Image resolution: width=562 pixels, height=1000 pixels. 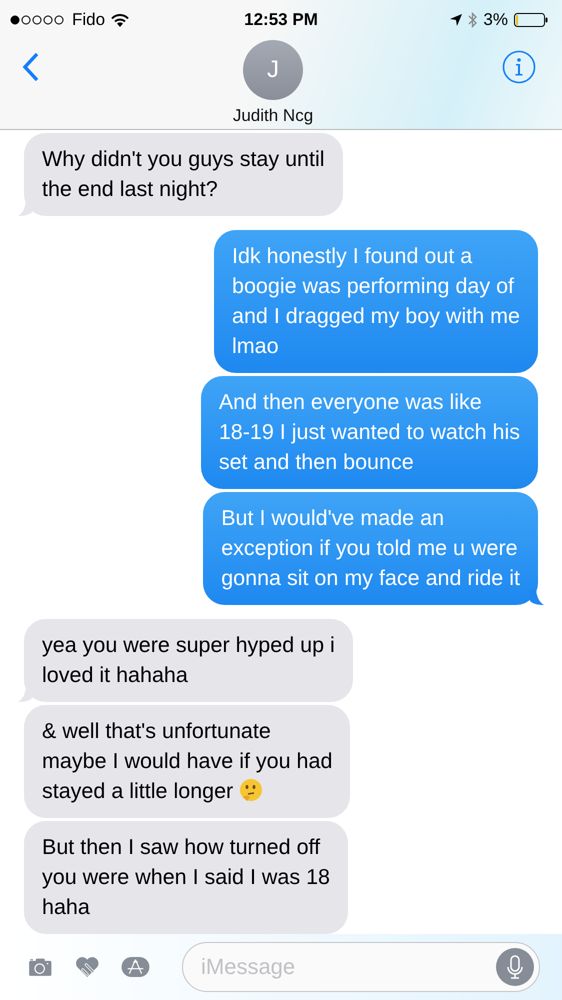 What do you see at coordinates (89, 20) in the screenshot?
I see `carrier-name: Fido` at bounding box center [89, 20].